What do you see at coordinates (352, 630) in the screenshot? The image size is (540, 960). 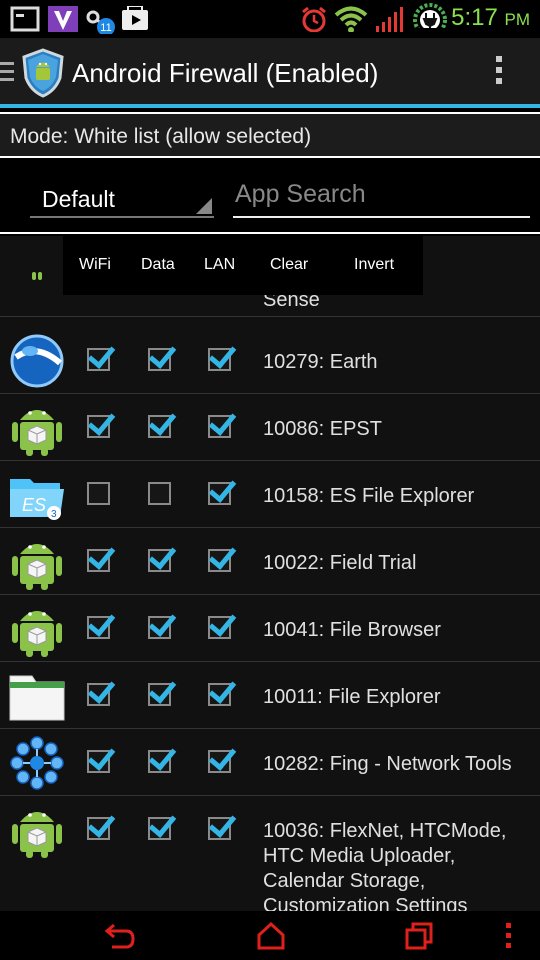 I see `app-name: 10041: File Browser` at bounding box center [352, 630].